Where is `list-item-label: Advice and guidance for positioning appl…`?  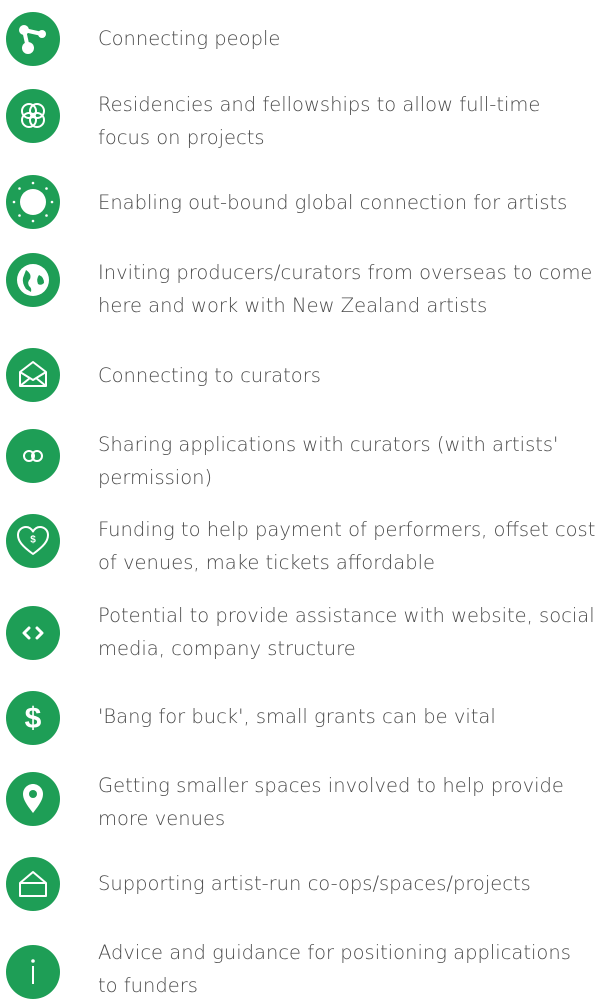
list-item-label: Advice and guidance for positioning appl… is located at coordinates (334, 969).